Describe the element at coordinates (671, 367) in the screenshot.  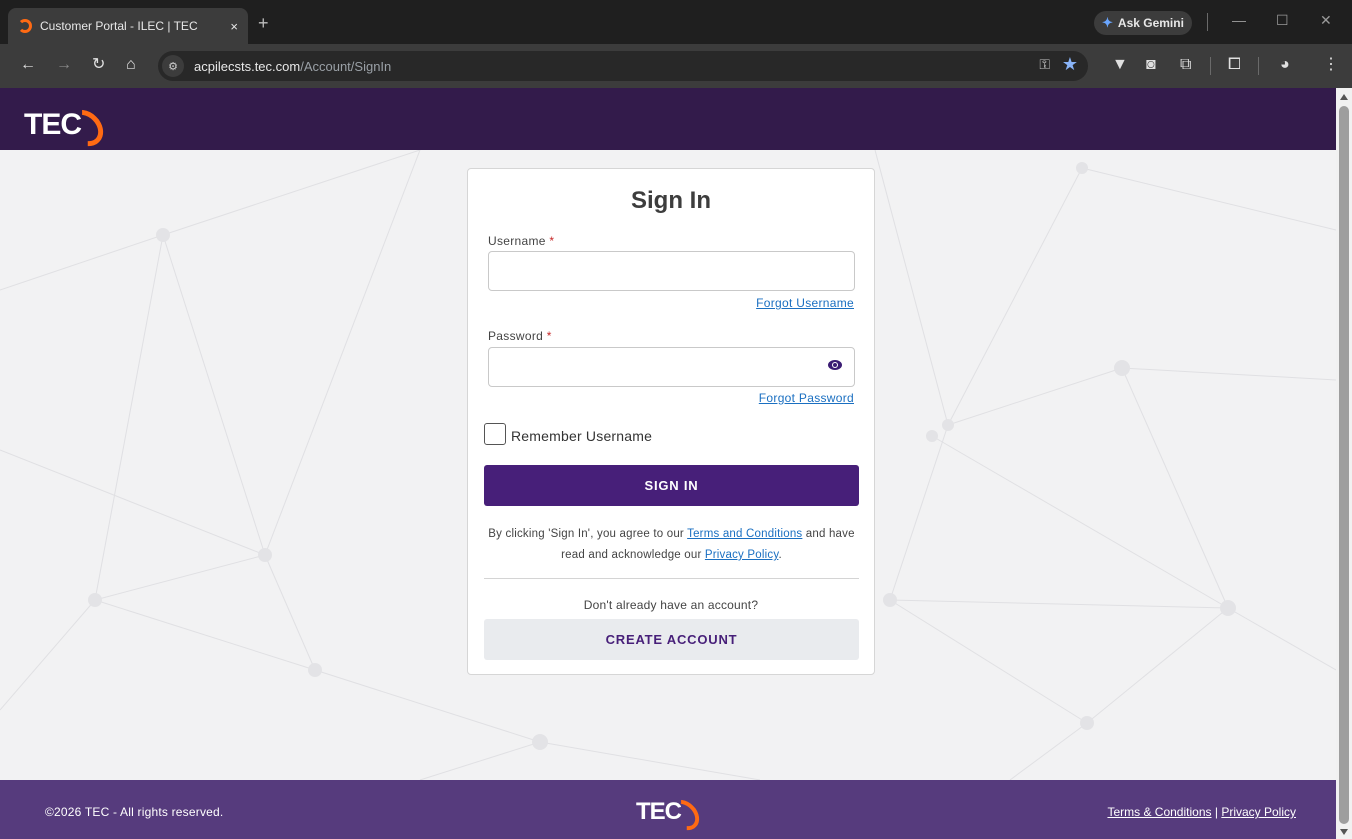
I see `password-input` at that location.